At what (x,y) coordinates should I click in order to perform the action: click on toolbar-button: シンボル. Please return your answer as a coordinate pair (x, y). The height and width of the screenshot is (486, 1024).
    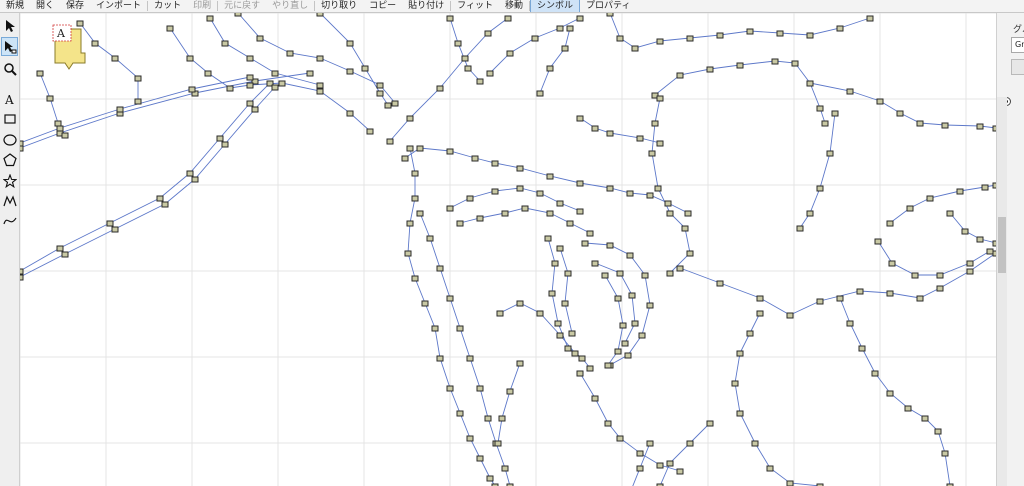
    Looking at the image, I should click on (555, 6).